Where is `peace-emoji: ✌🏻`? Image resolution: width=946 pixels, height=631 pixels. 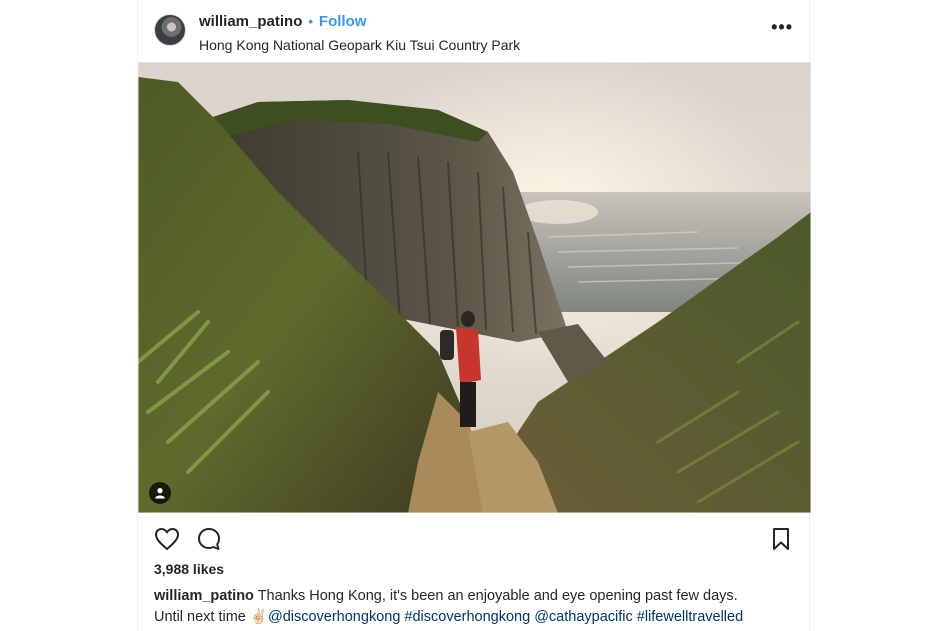
peace-emoji: ✌🏻 is located at coordinates (258, 617).